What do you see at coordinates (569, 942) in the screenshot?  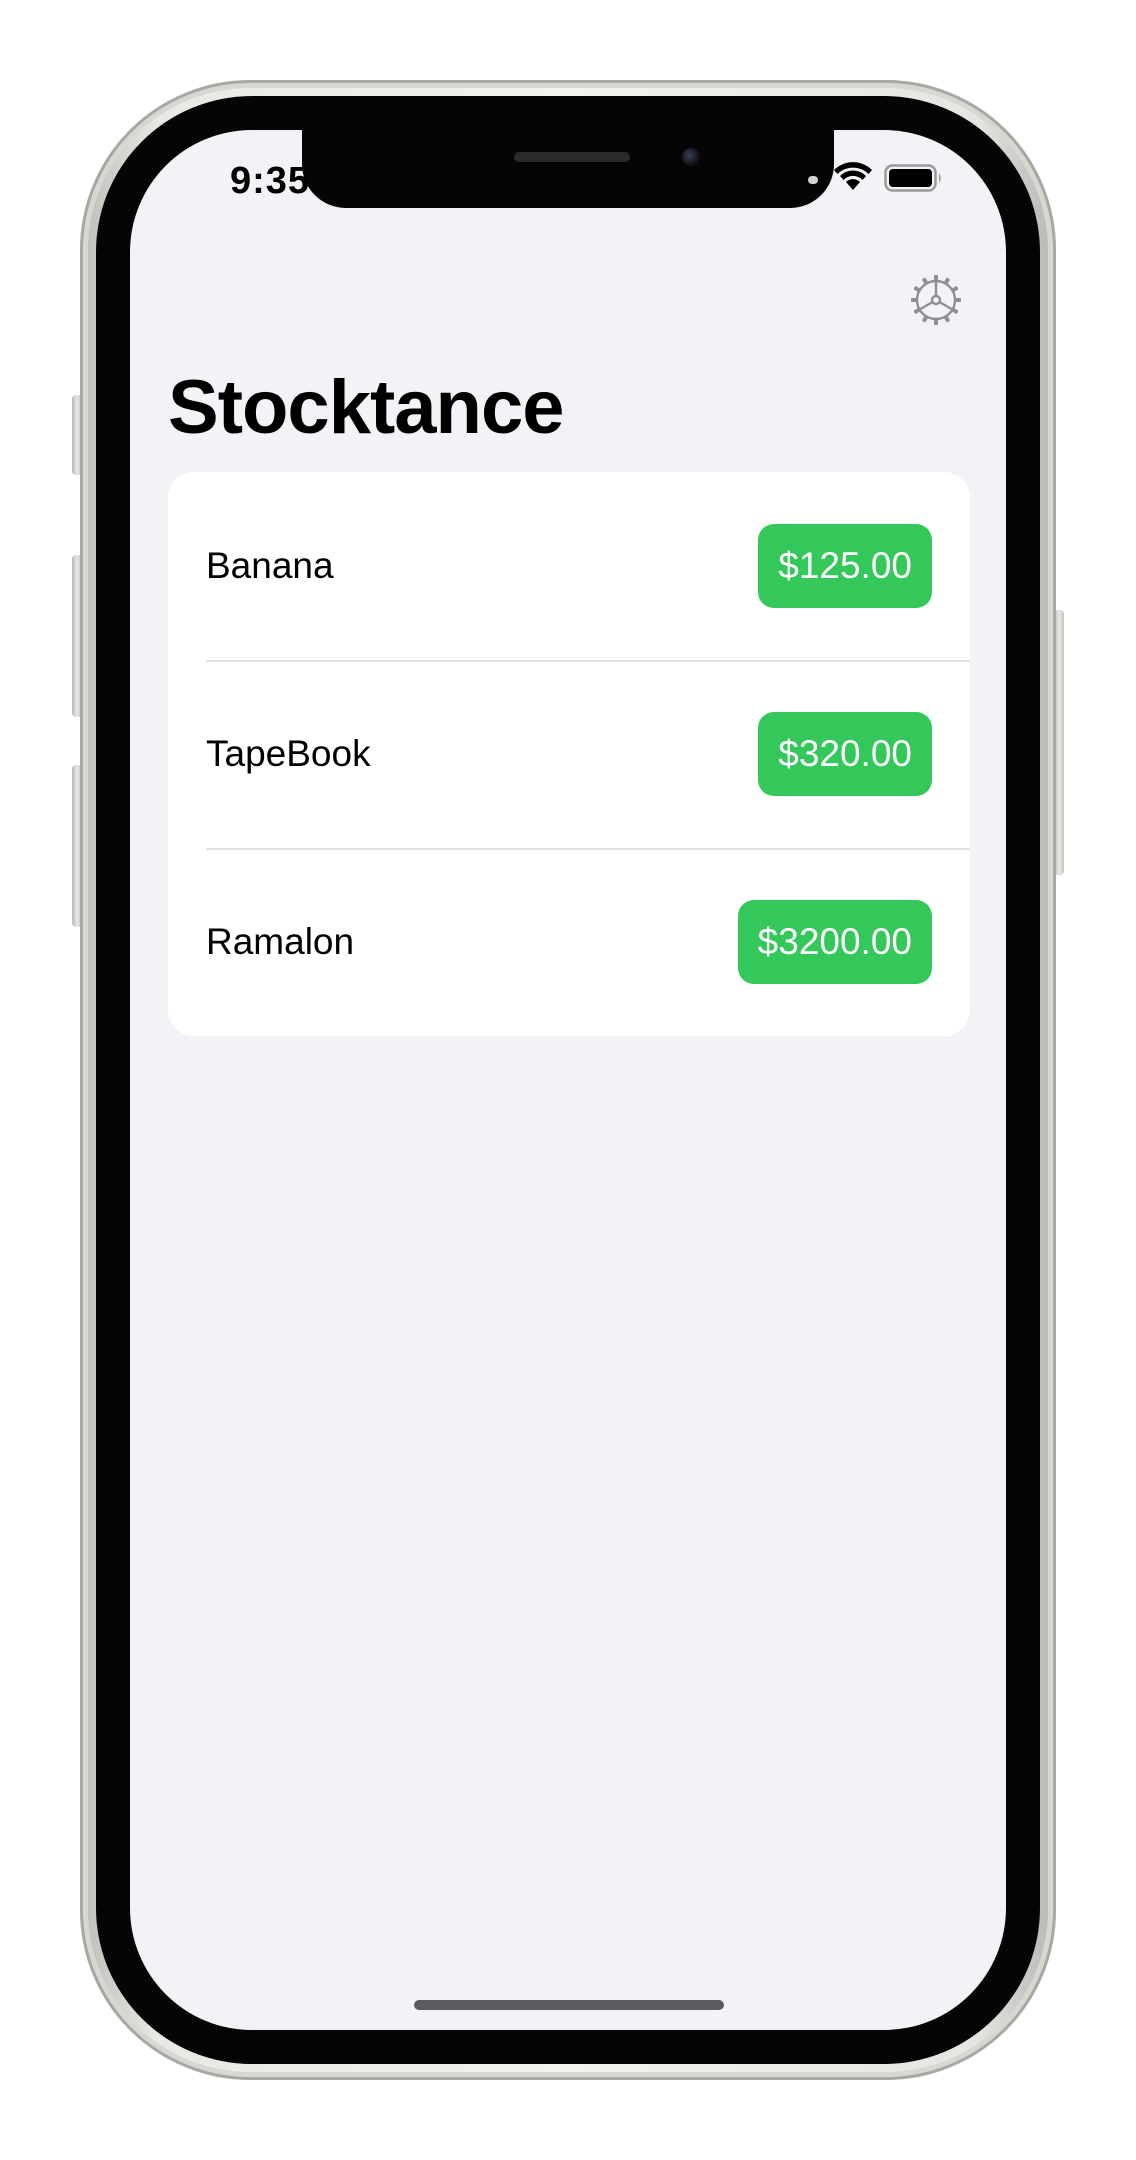 I see `stock-row-ramalon: Ramalon $3200.00` at bounding box center [569, 942].